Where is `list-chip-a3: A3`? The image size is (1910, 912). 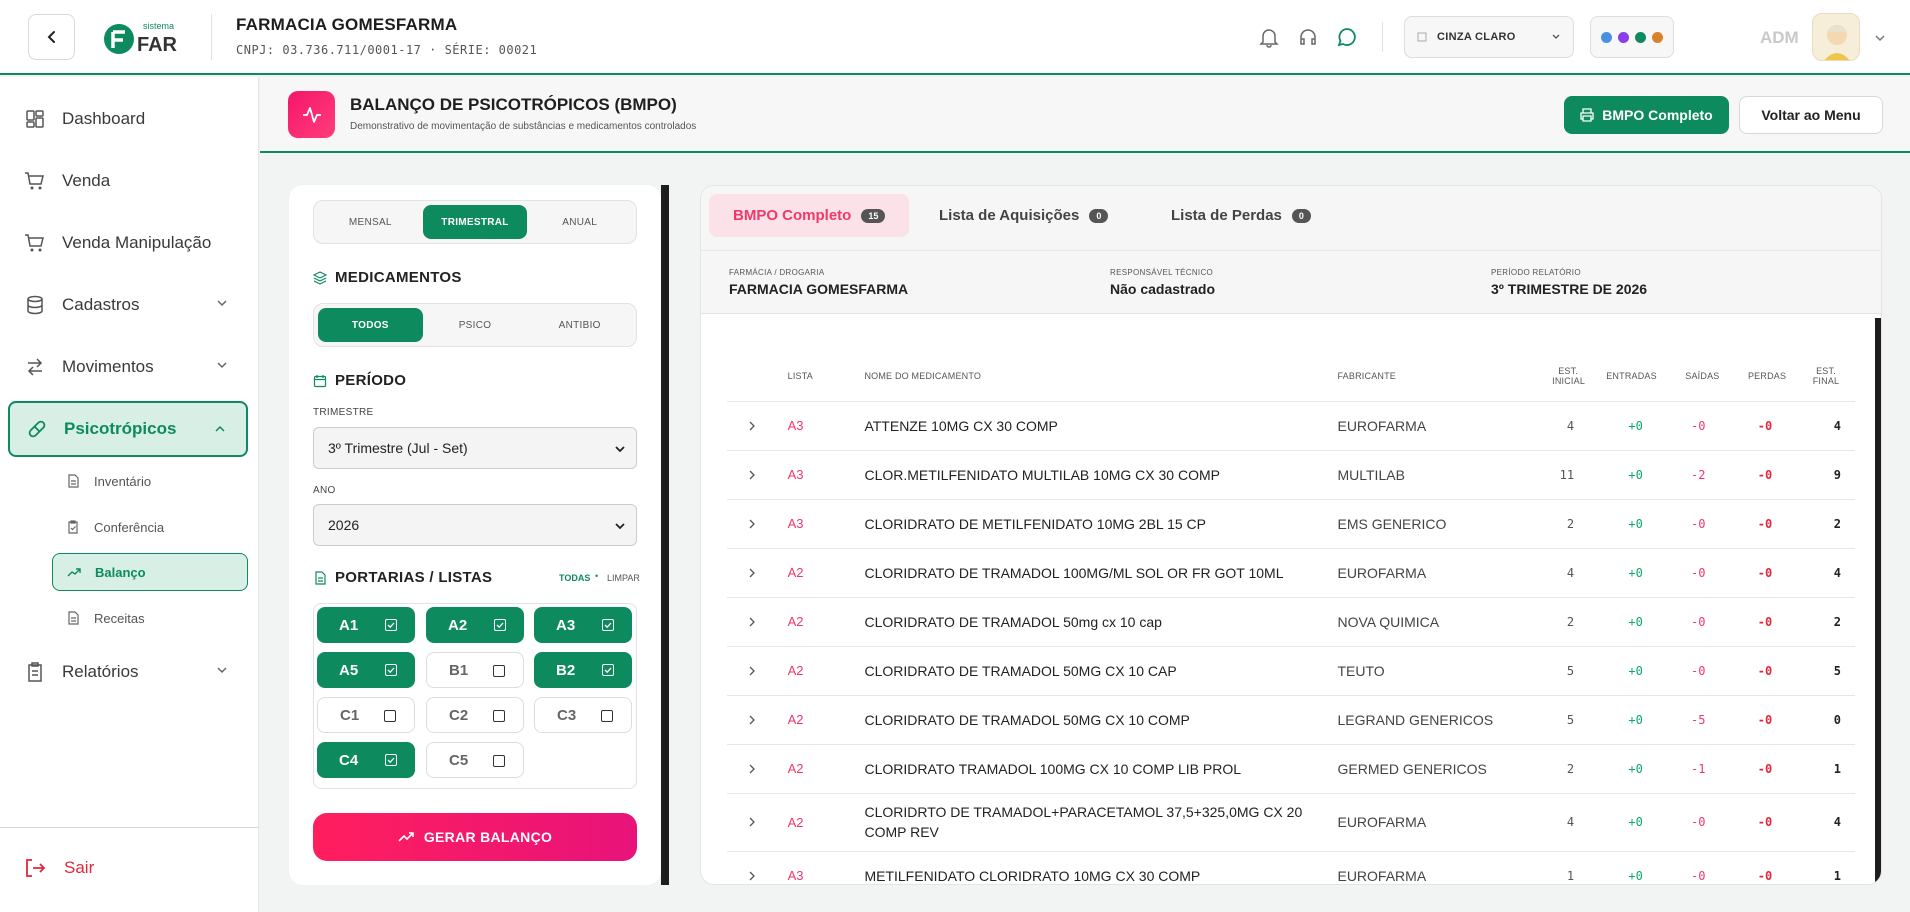 list-chip-a3: A3 is located at coordinates (583, 625).